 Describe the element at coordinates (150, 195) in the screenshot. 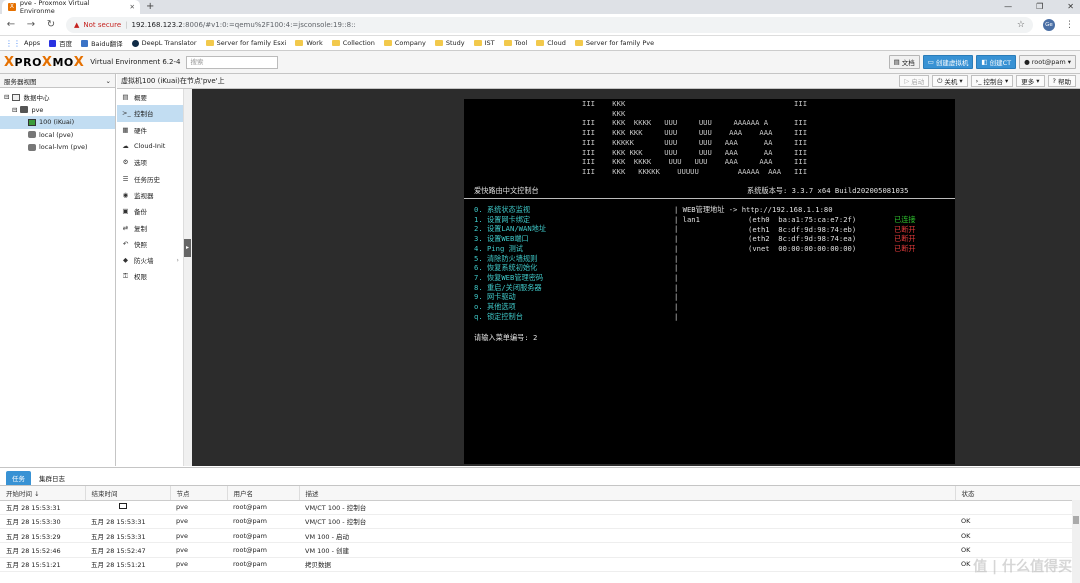

I see `menu-item-monitor: ◉ 监视器` at that location.